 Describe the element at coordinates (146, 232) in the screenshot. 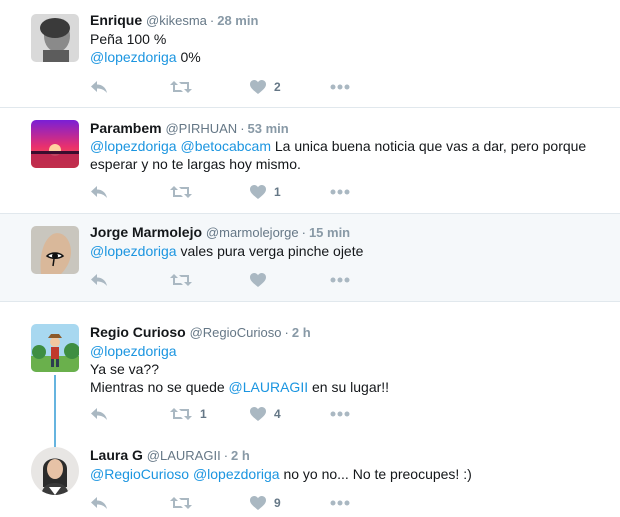

I see `display-name: Jorge Marmolejo` at that location.